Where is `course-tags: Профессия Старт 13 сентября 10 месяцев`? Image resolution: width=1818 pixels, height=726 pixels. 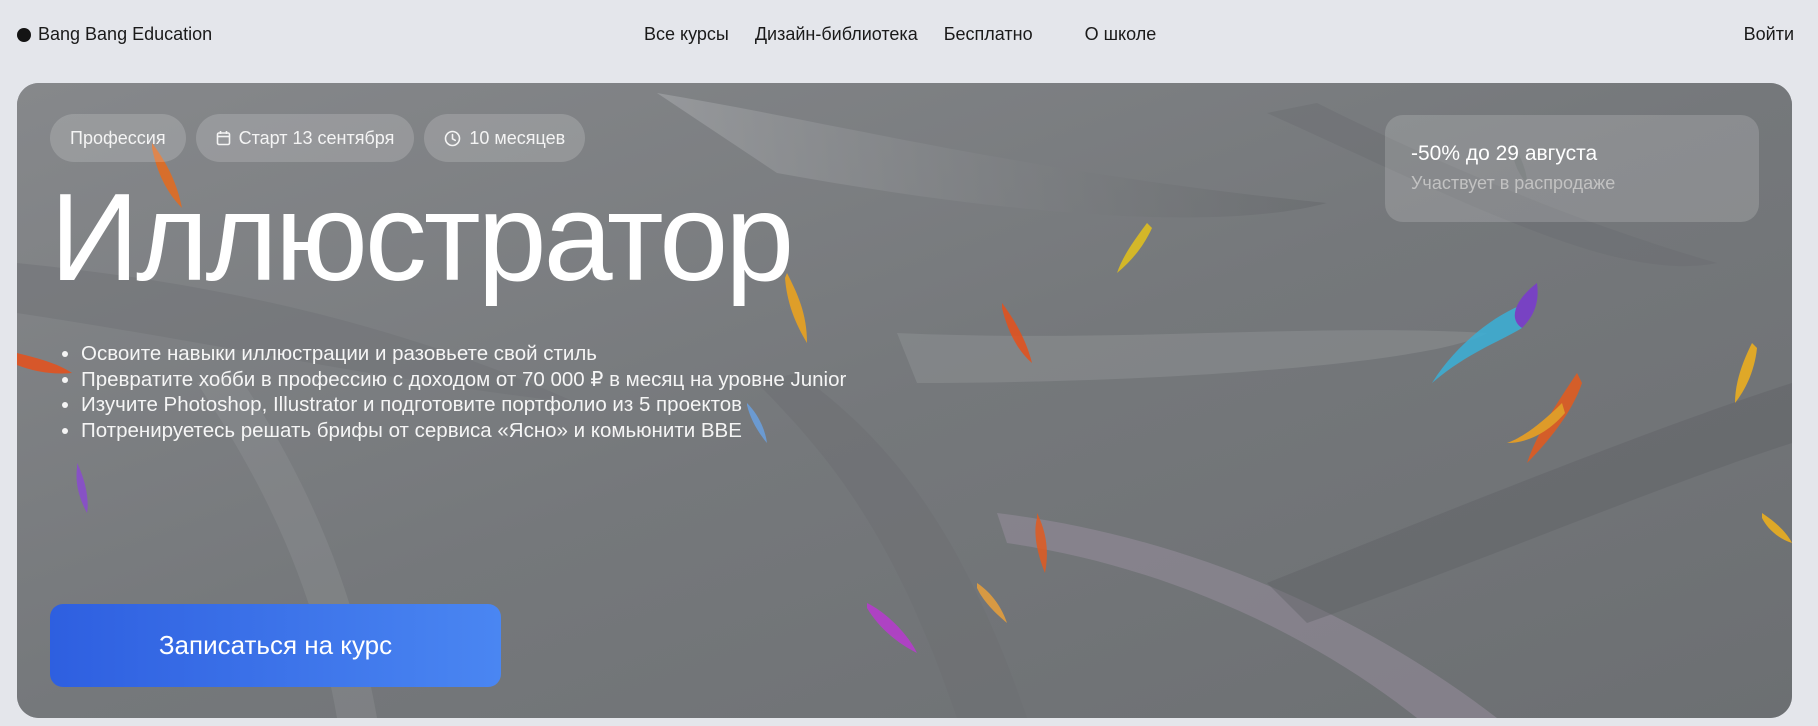 course-tags: Профессия Старт 13 сентября 10 месяцев is located at coordinates (318, 138).